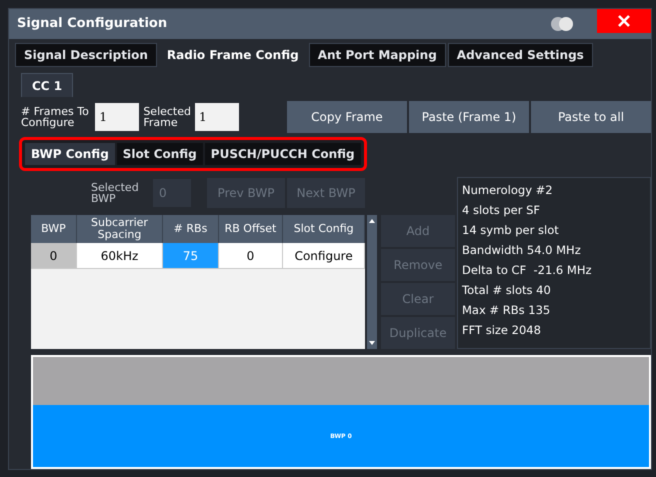 The image size is (656, 477). What do you see at coordinates (591, 117) in the screenshot?
I see `frame-button: Paste to all` at bounding box center [591, 117].